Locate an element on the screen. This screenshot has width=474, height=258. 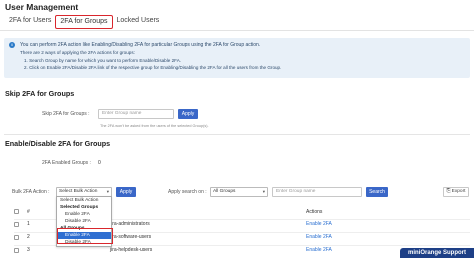
dropdown-option-all-disable-2fa: Disable 2FA is located at coordinates (84, 242).